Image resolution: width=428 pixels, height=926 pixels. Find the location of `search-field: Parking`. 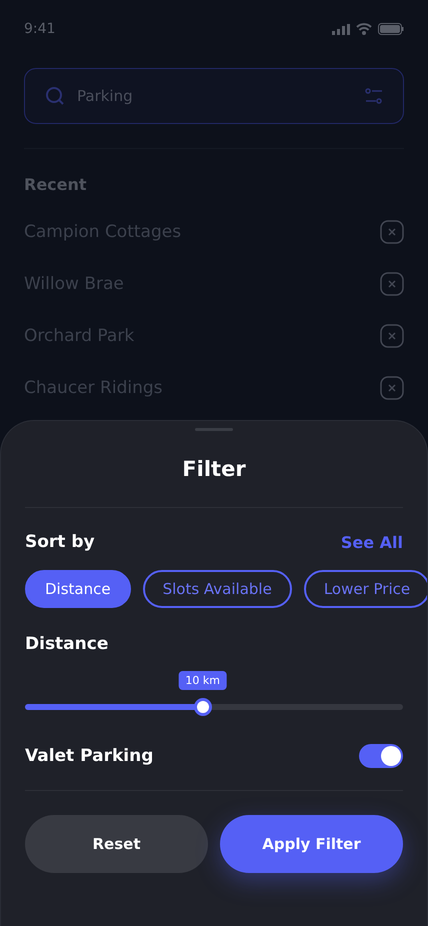

search-field: Parking is located at coordinates (214, 96).